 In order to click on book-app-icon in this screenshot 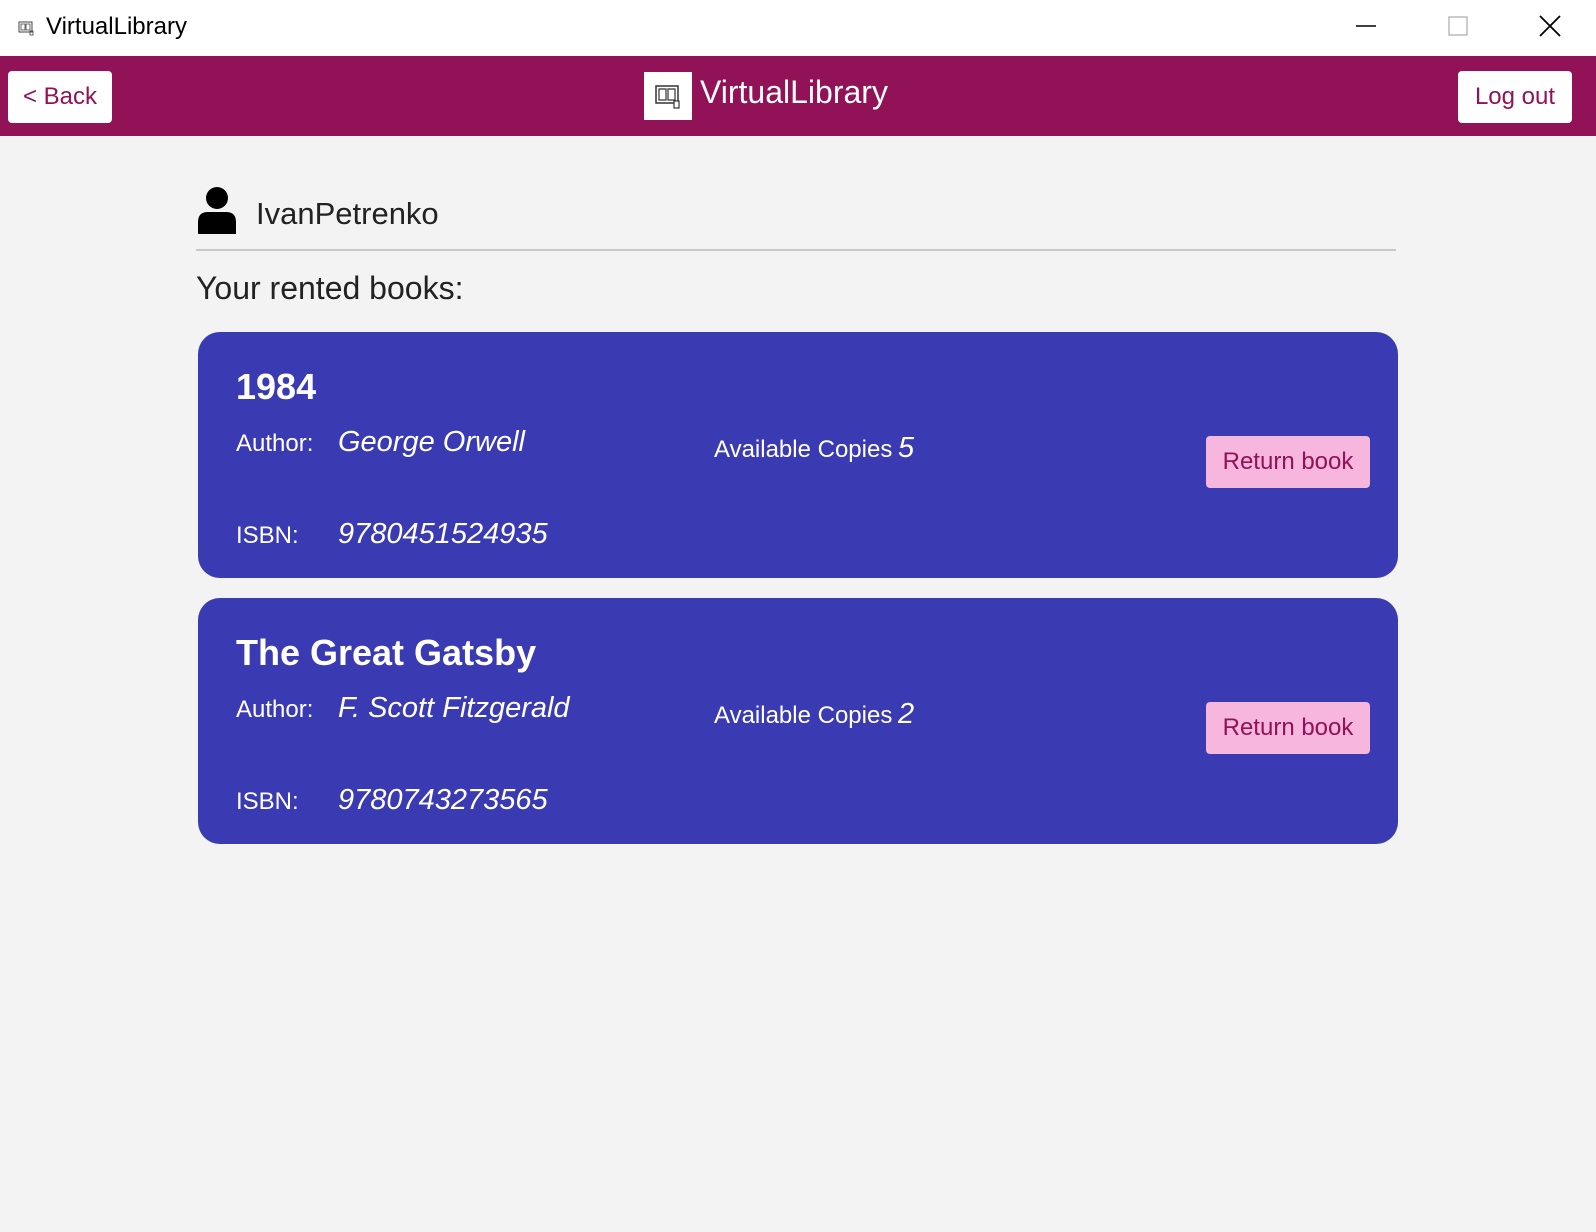, I will do `click(26, 28)`.